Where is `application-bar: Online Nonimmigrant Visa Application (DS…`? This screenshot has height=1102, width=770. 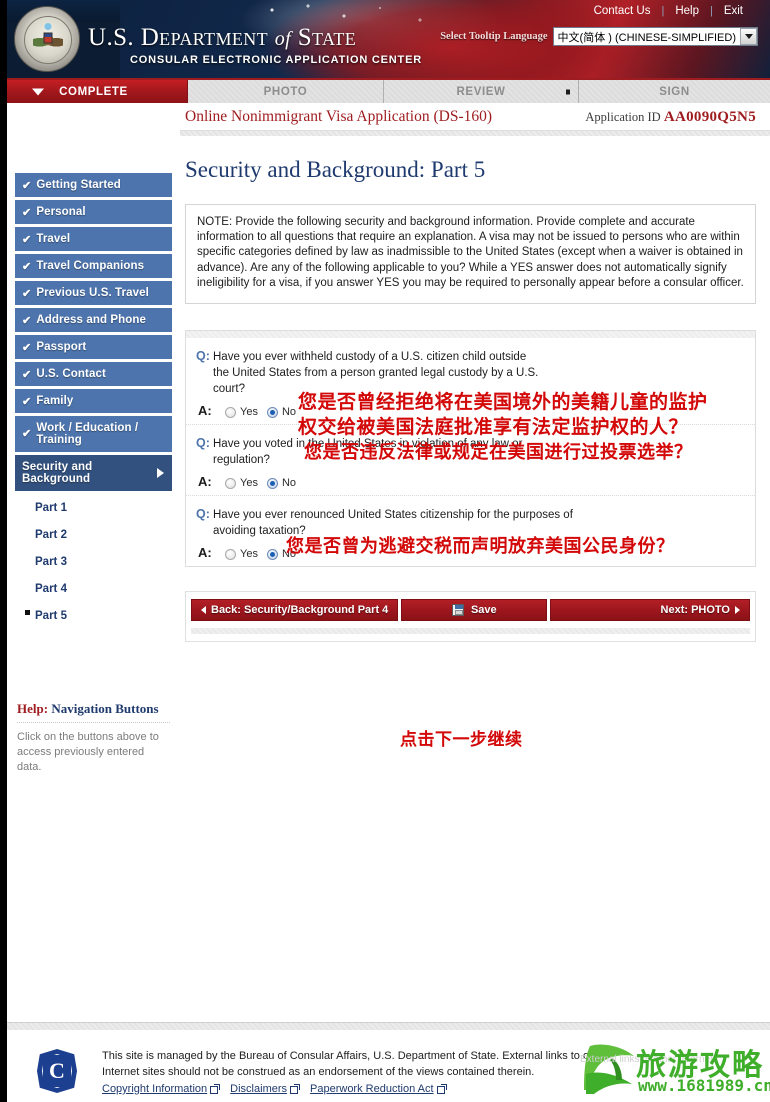
application-bar: Online Nonimmigrant Visa Application (DS… is located at coordinates (475, 117).